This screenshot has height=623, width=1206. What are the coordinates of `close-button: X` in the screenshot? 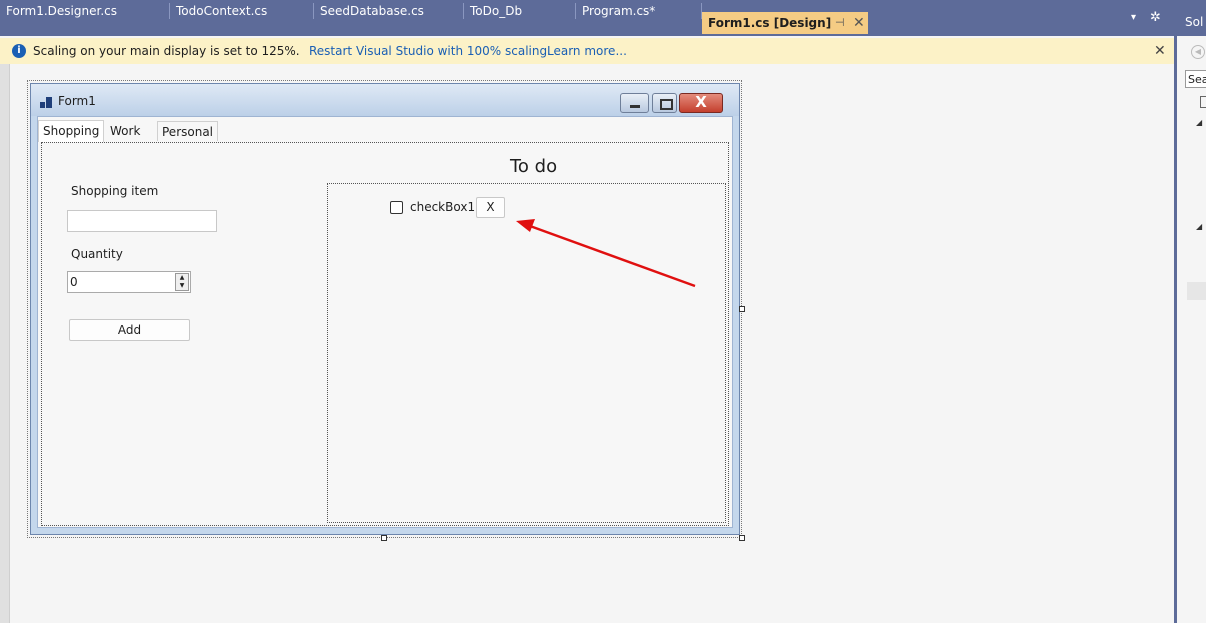 It's located at (701, 103).